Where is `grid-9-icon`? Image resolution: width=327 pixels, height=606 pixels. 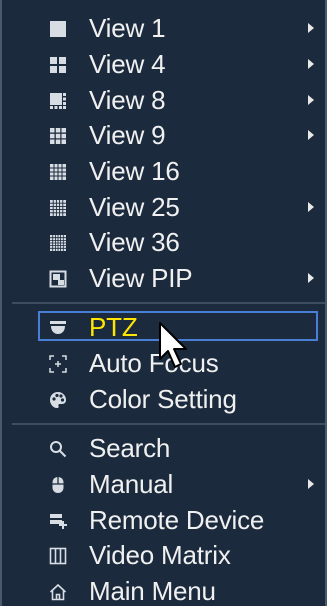 grid-9-icon is located at coordinates (58, 136).